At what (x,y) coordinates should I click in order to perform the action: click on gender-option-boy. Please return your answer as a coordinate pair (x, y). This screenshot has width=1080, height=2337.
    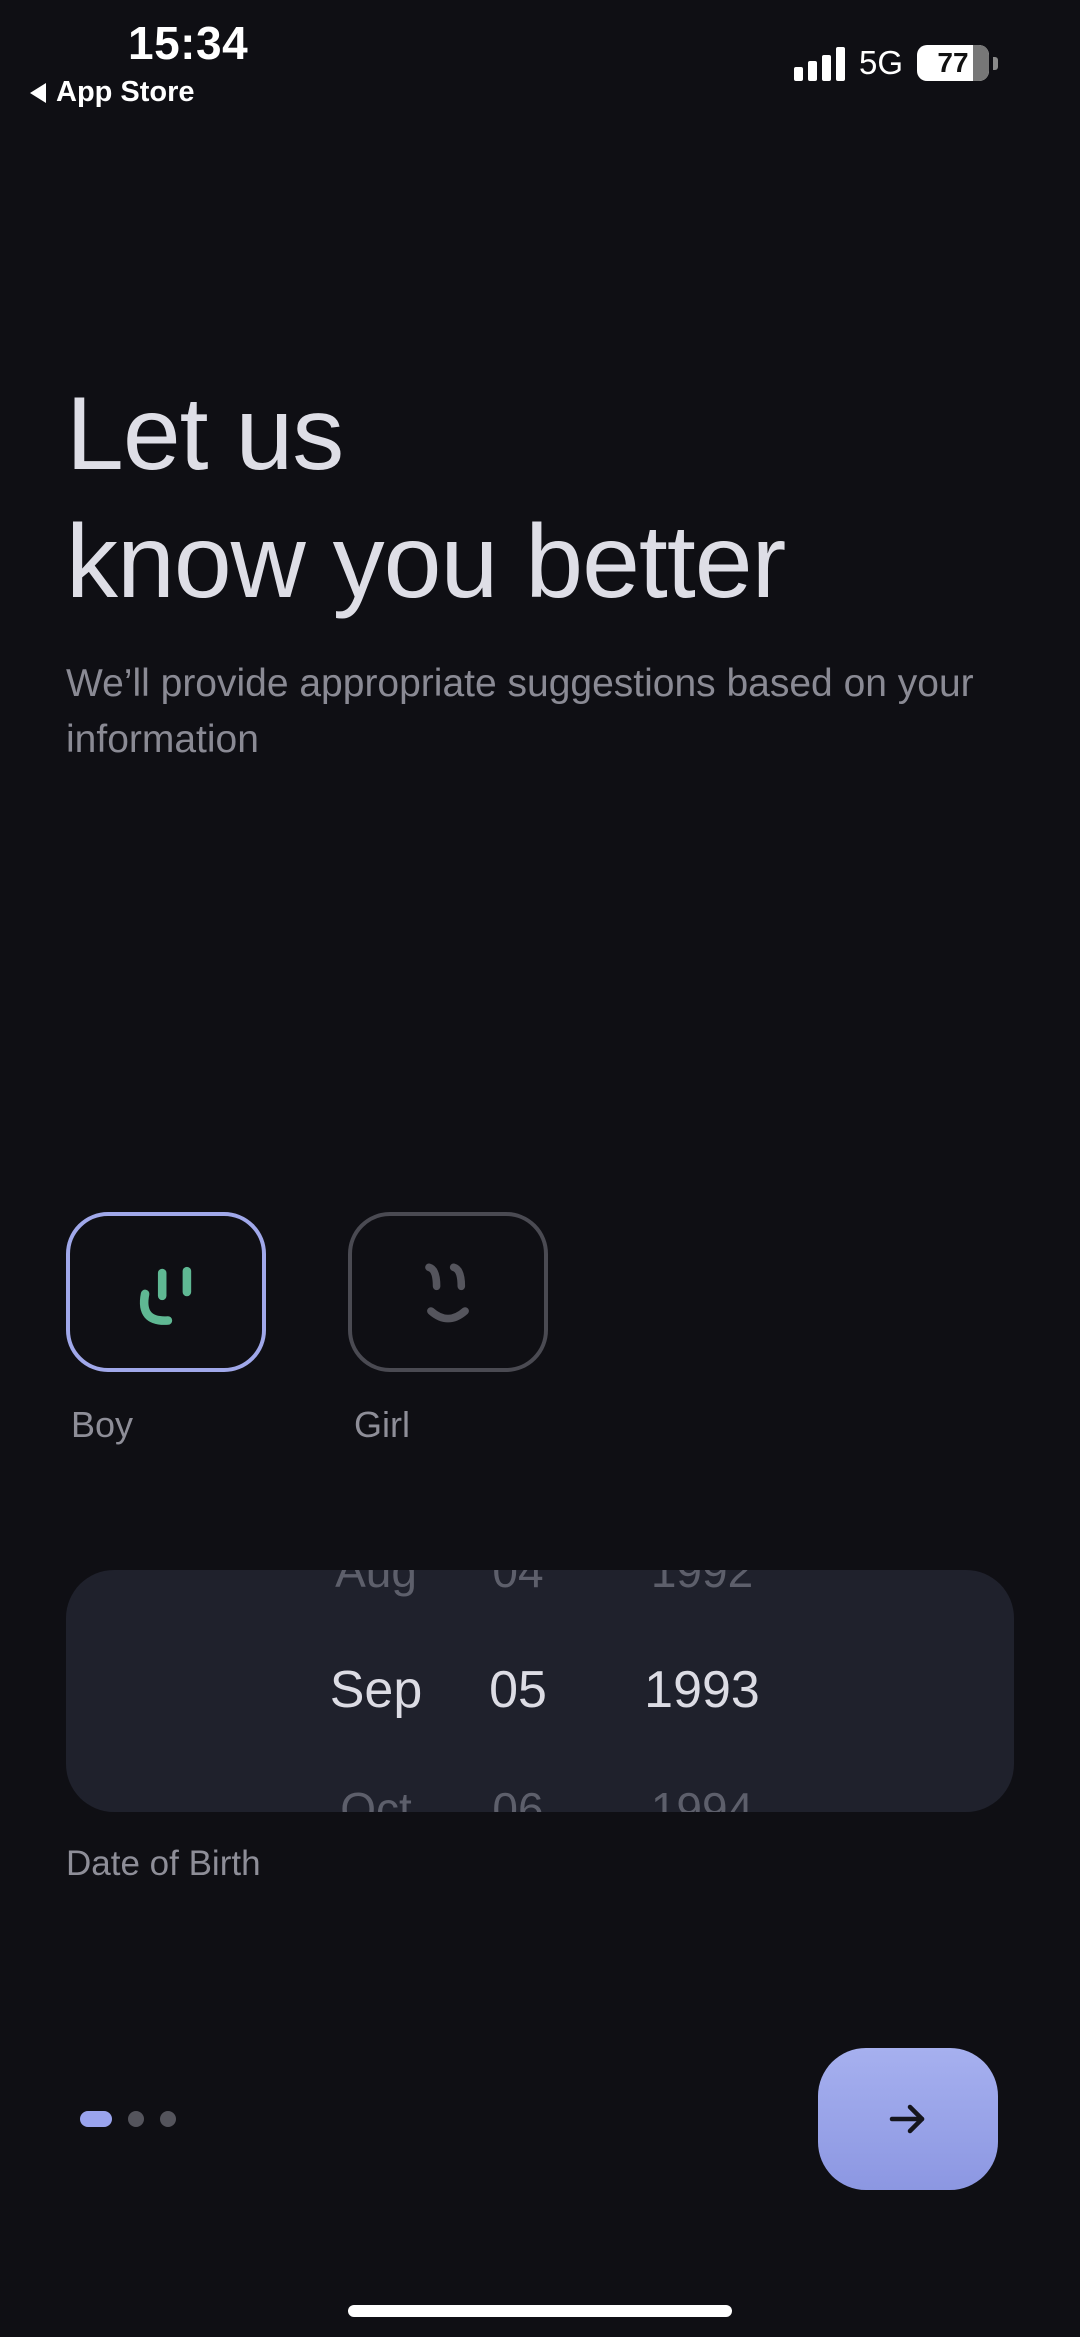
    Looking at the image, I should click on (166, 1292).